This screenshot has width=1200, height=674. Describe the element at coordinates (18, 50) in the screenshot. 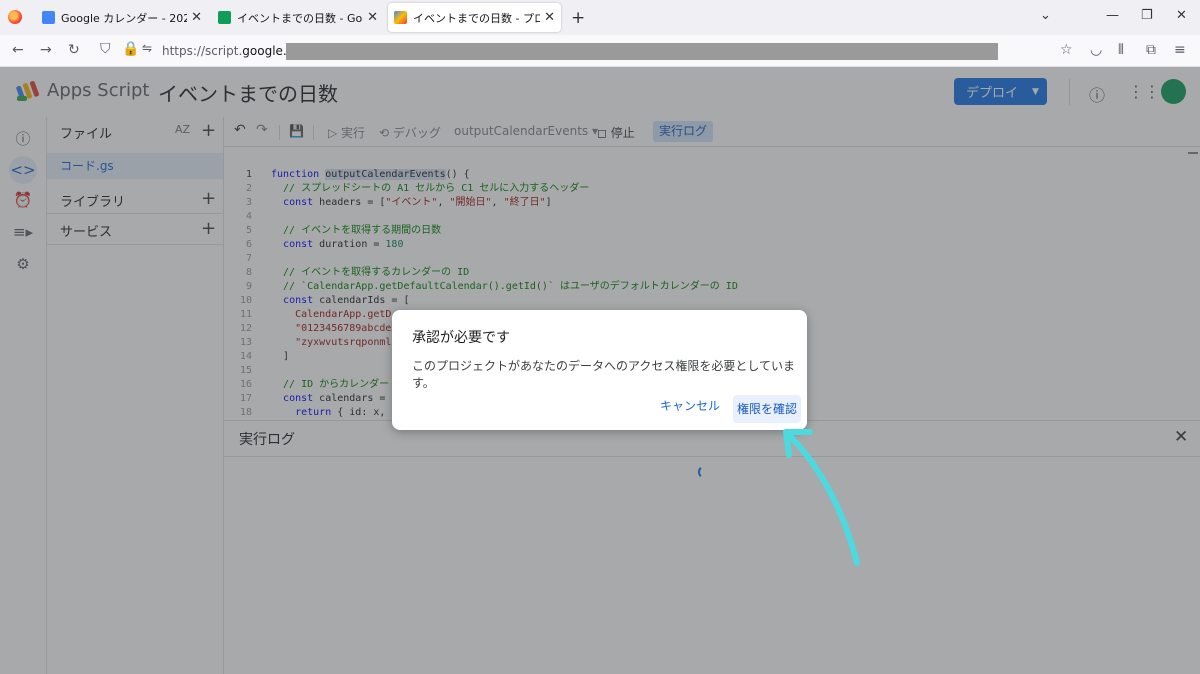

I see `back-icon: ←` at that location.